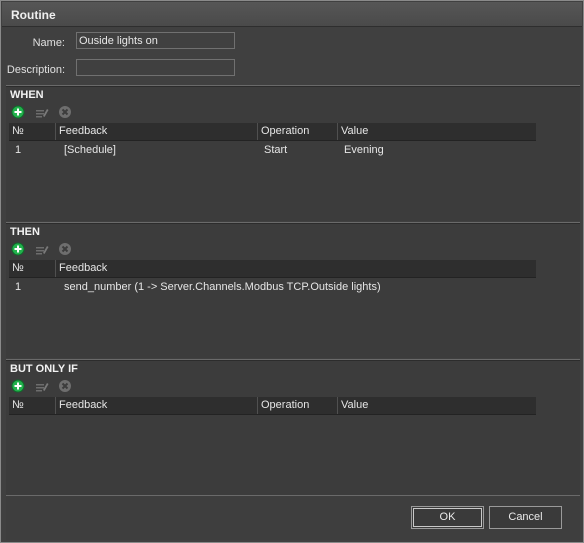  I want to click on then-grid-header: № Feedback, so click(272, 269).